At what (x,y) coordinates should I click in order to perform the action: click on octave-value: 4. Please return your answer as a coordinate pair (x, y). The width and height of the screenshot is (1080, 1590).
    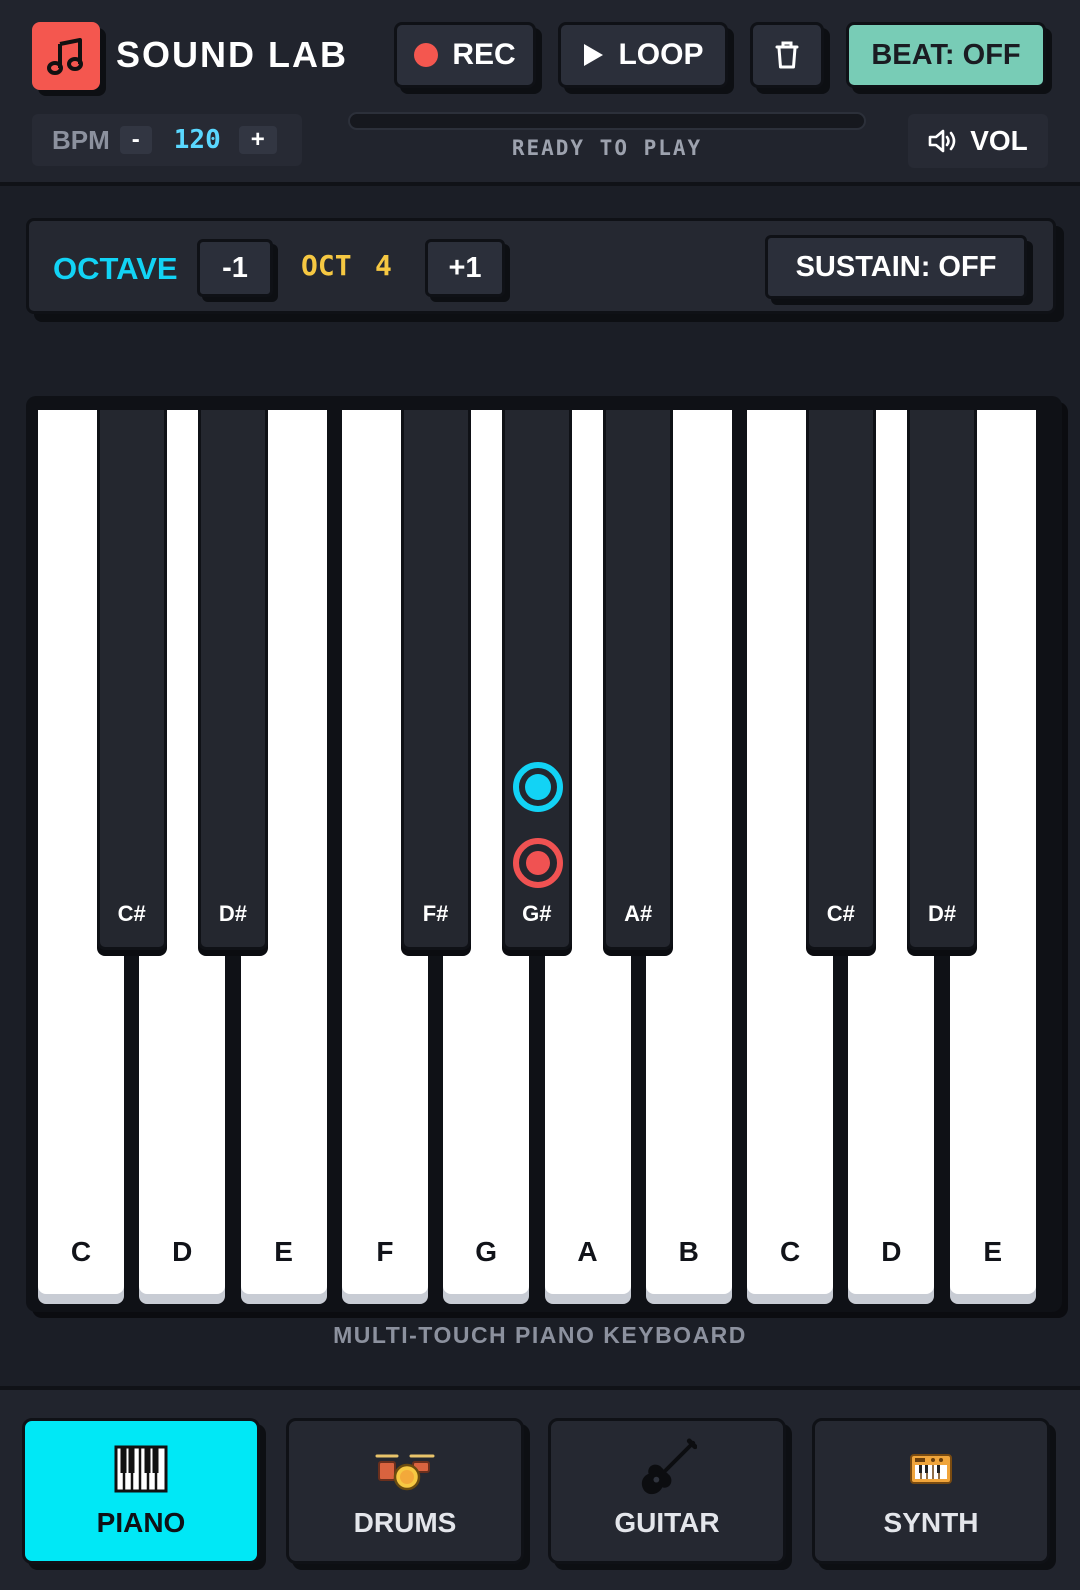
    Looking at the image, I should click on (383, 265).